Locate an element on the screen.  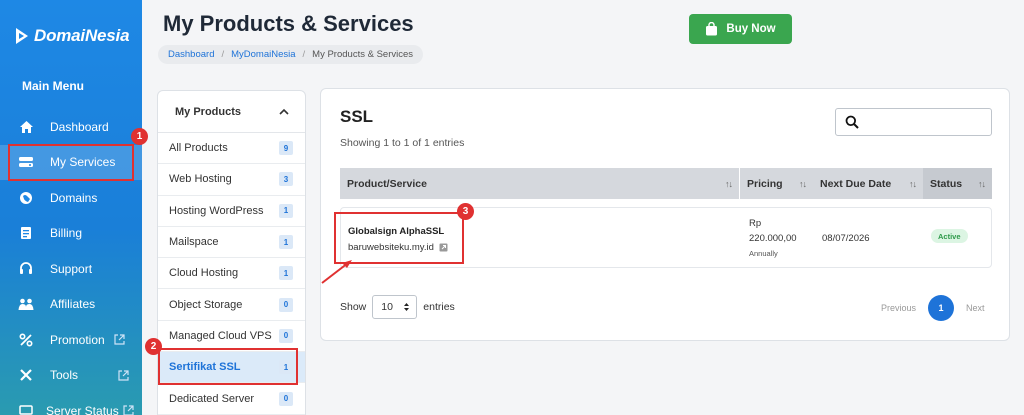
product-category-object-storage: Object Storage 0 is located at coordinates (231, 305).